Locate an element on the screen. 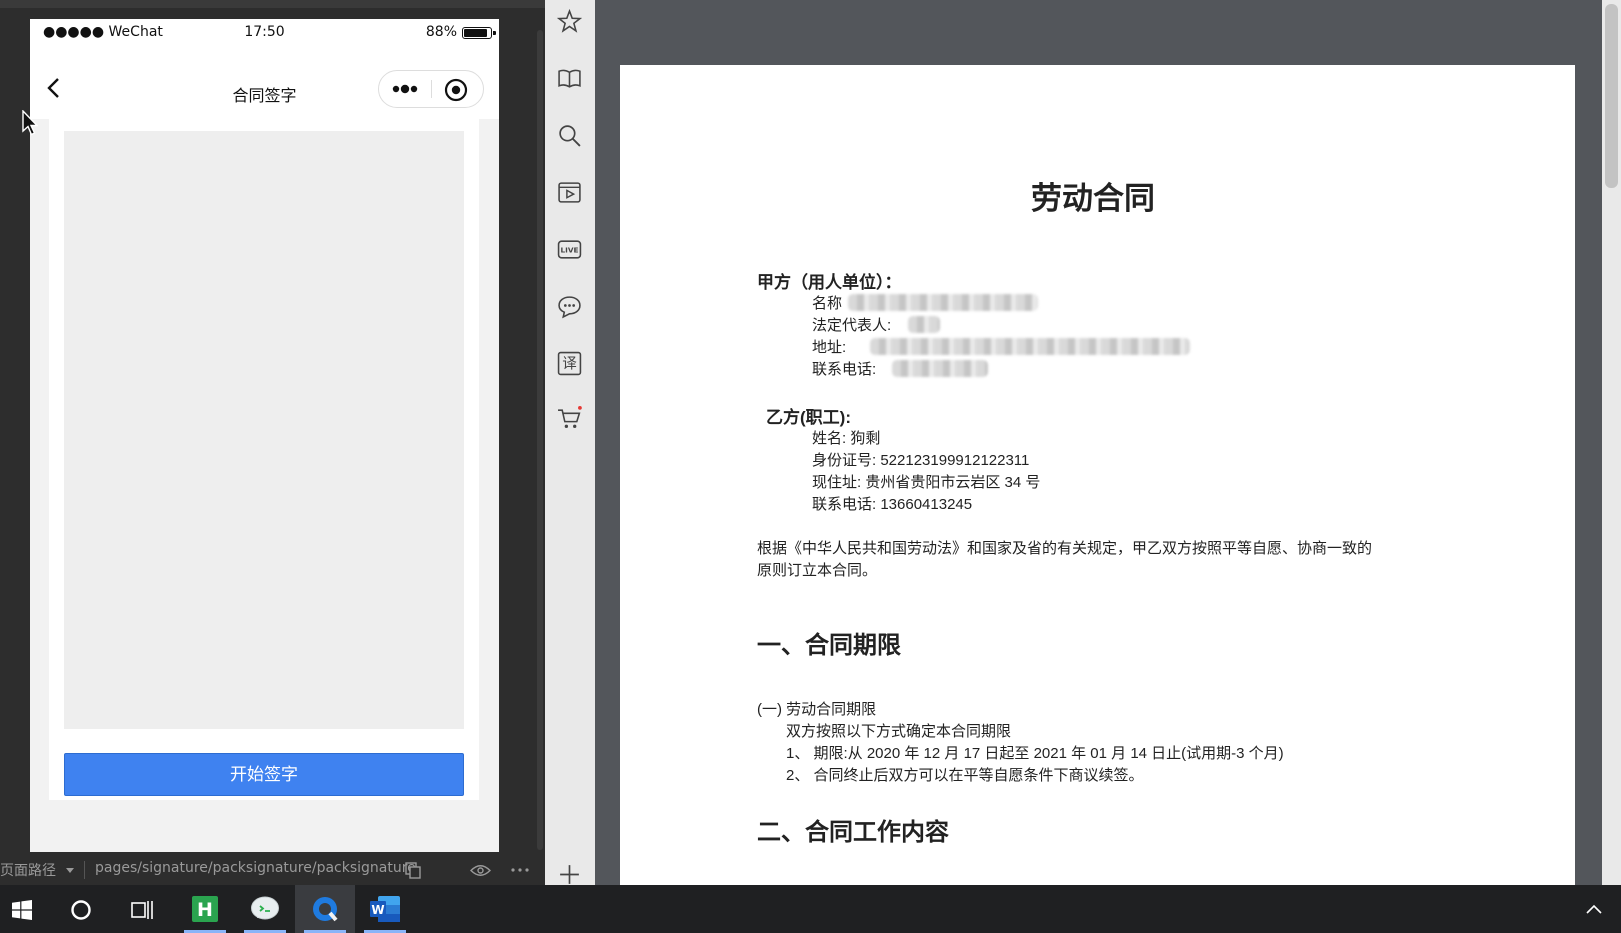 The width and height of the screenshot is (1621, 933). hbuilder-icon: H is located at coordinates (205, 909).